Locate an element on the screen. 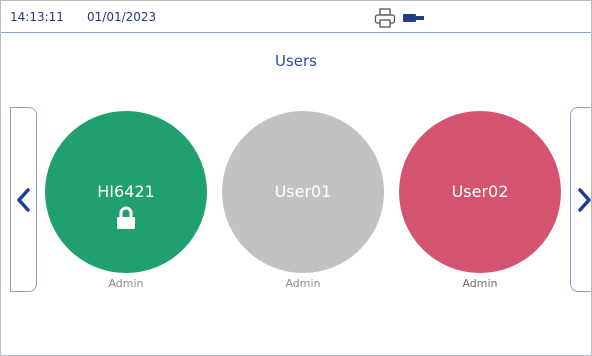 This screenshot has width=592, height=356. user-tile-user02: User02 Admin is located at coordinates (480, 203).